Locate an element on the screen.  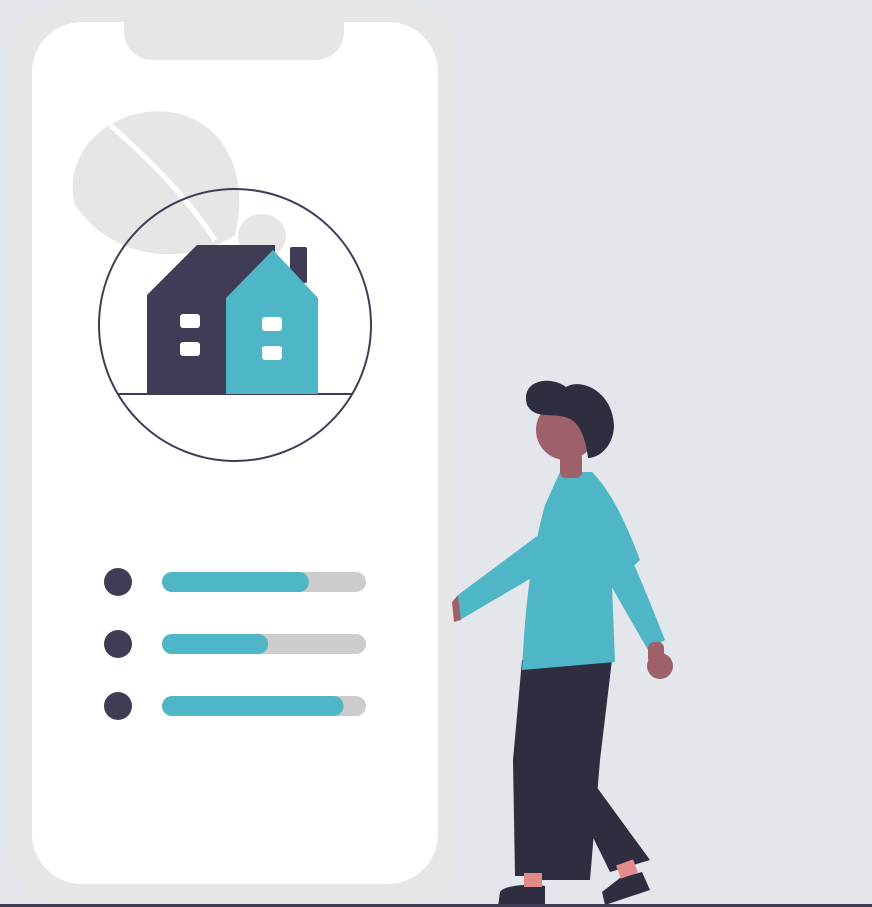
person-shoe is located at coordinates (626, 888).